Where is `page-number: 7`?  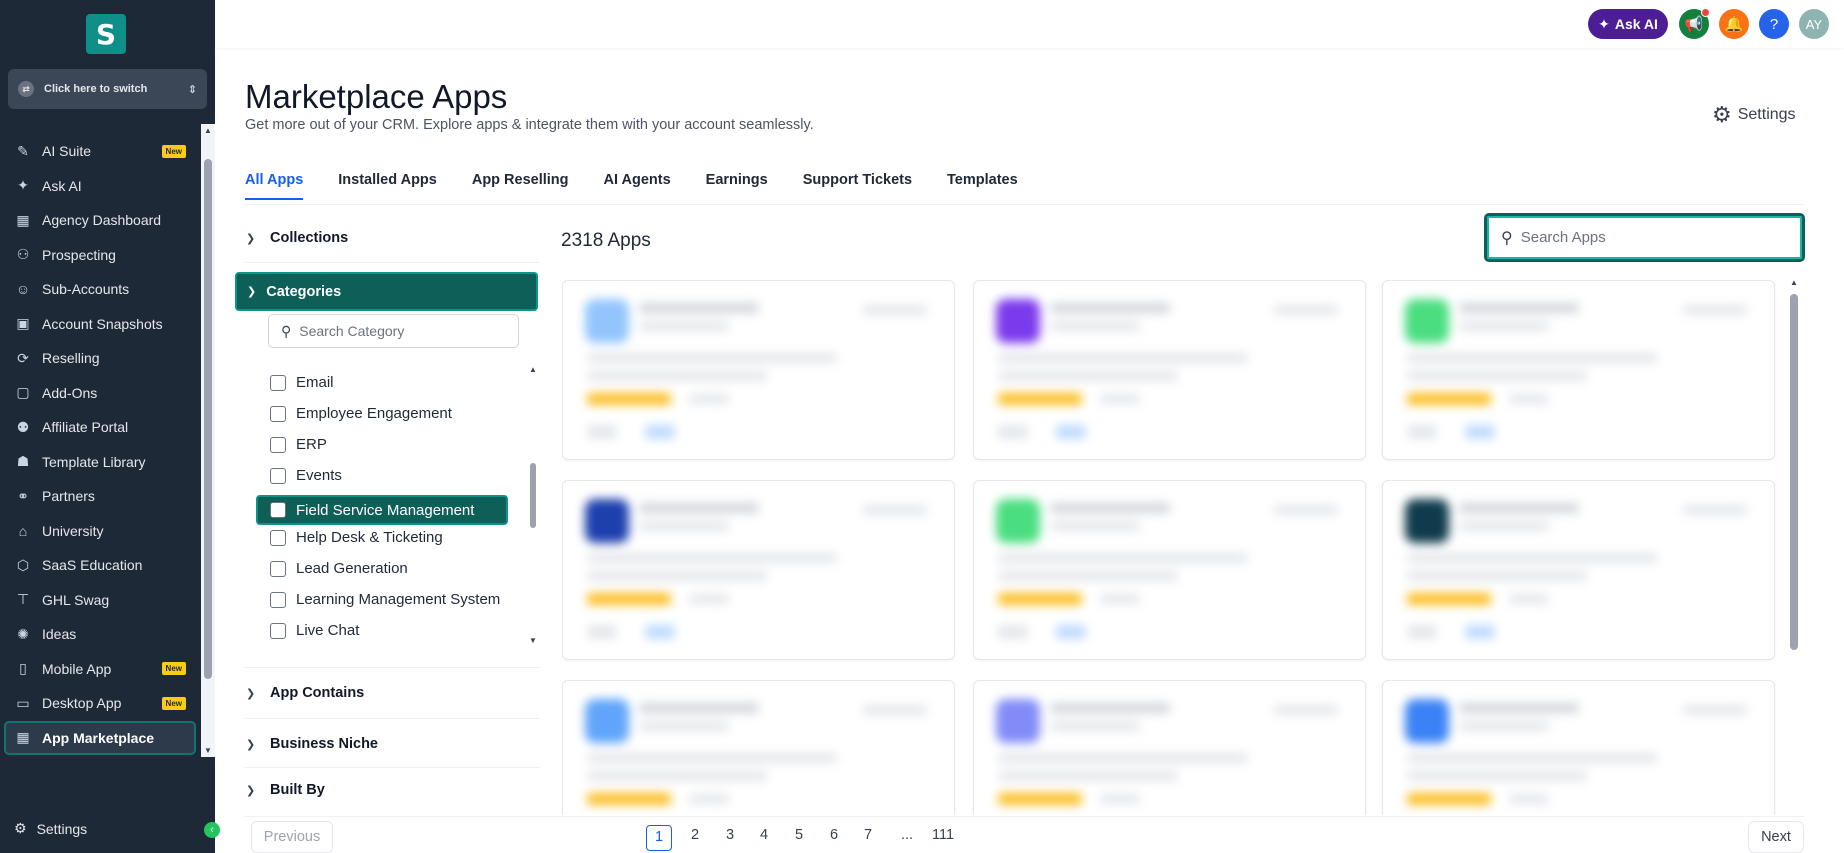 page-number: 7 is located at coordinates (868, 835).